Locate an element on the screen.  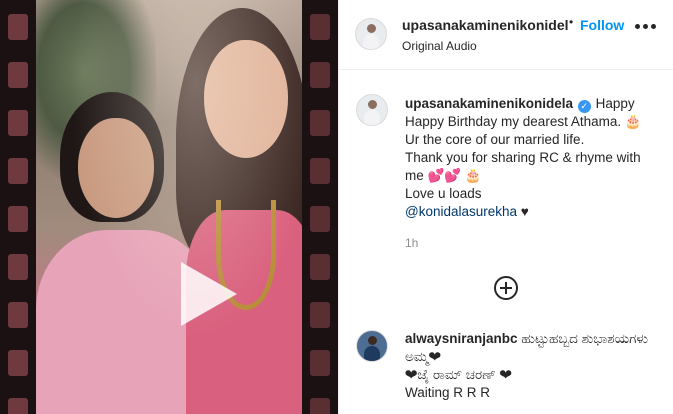
caption-line: Thank you for sharing RC & rhyme with is located at coordinates (523, 157).